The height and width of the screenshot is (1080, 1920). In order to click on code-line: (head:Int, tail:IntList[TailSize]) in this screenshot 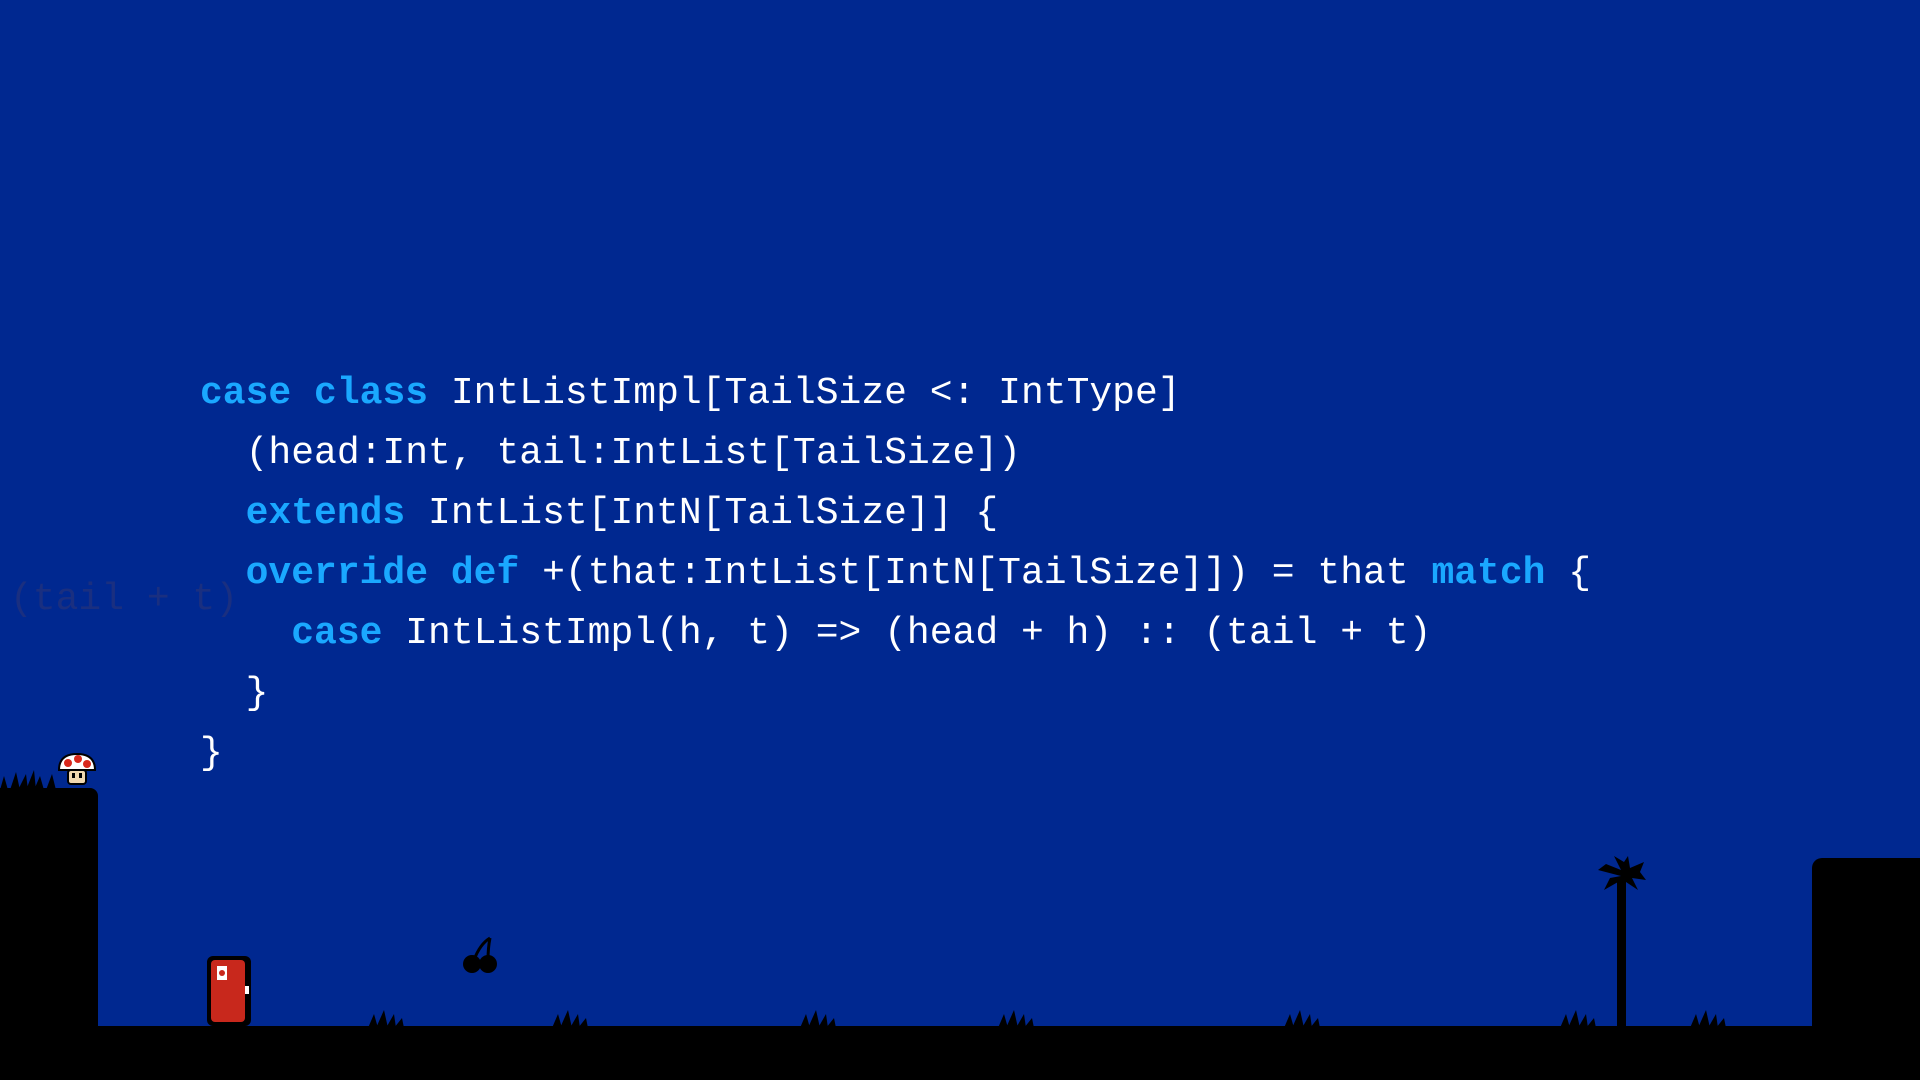, I will do `click(895, 454)`.